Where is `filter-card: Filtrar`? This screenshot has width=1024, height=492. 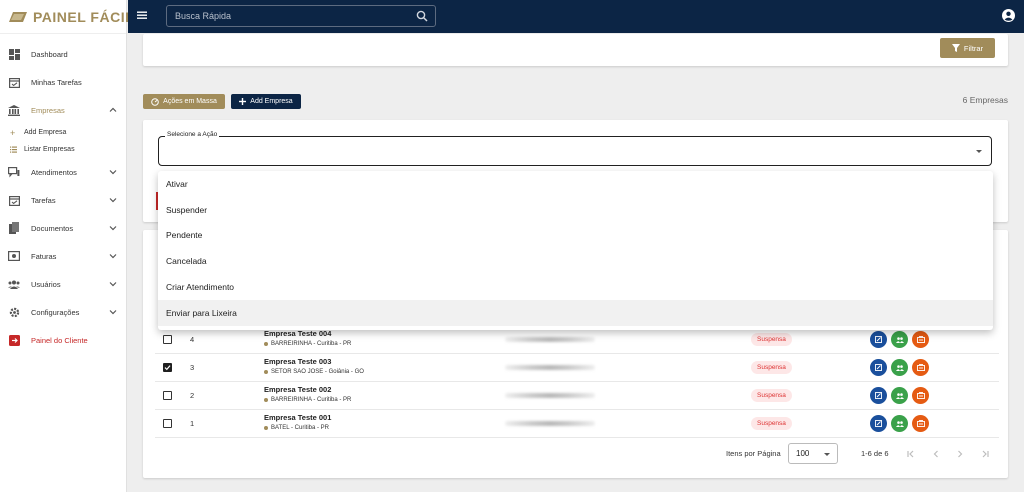 filter-card: Filtrar is located at coordinates (575, 50).